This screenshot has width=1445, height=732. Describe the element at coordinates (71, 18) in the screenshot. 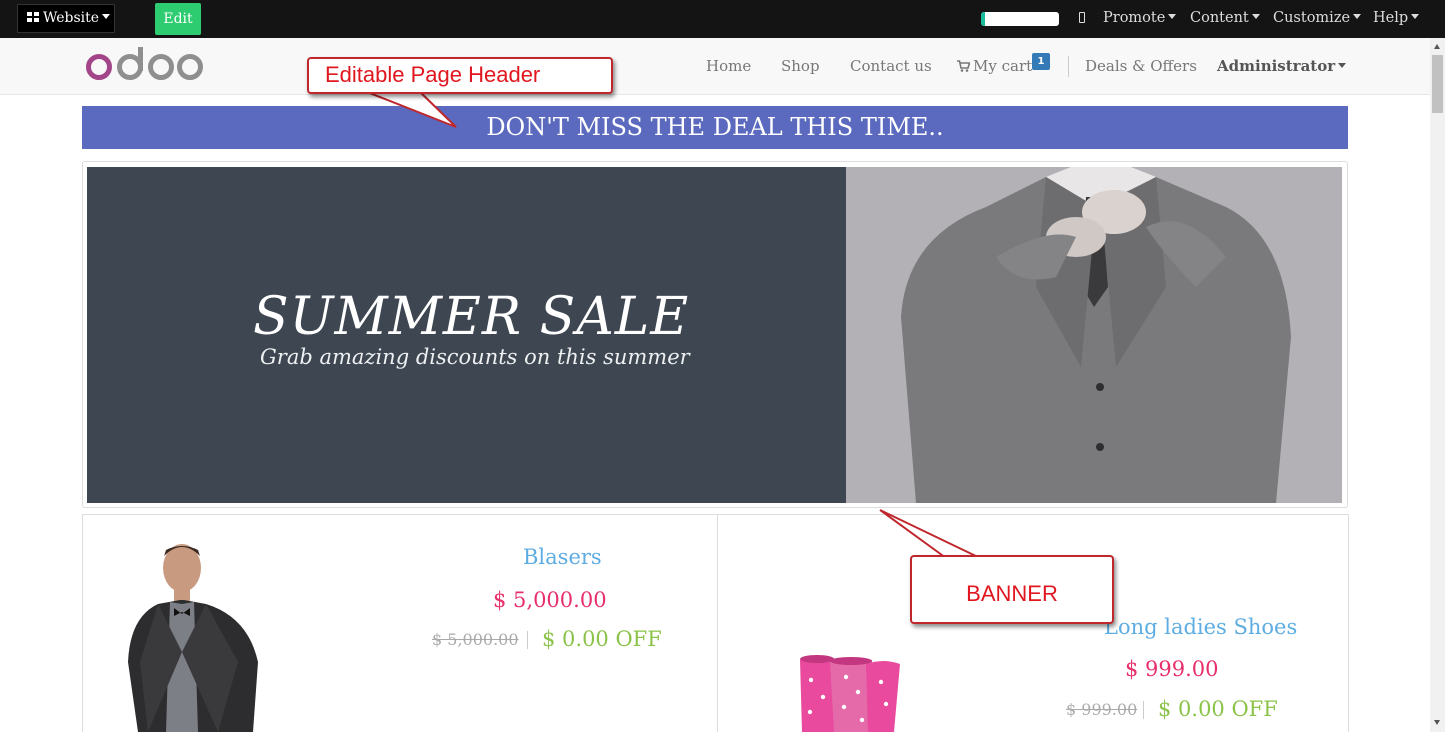

I see `website-menu-label: Website` at that location.